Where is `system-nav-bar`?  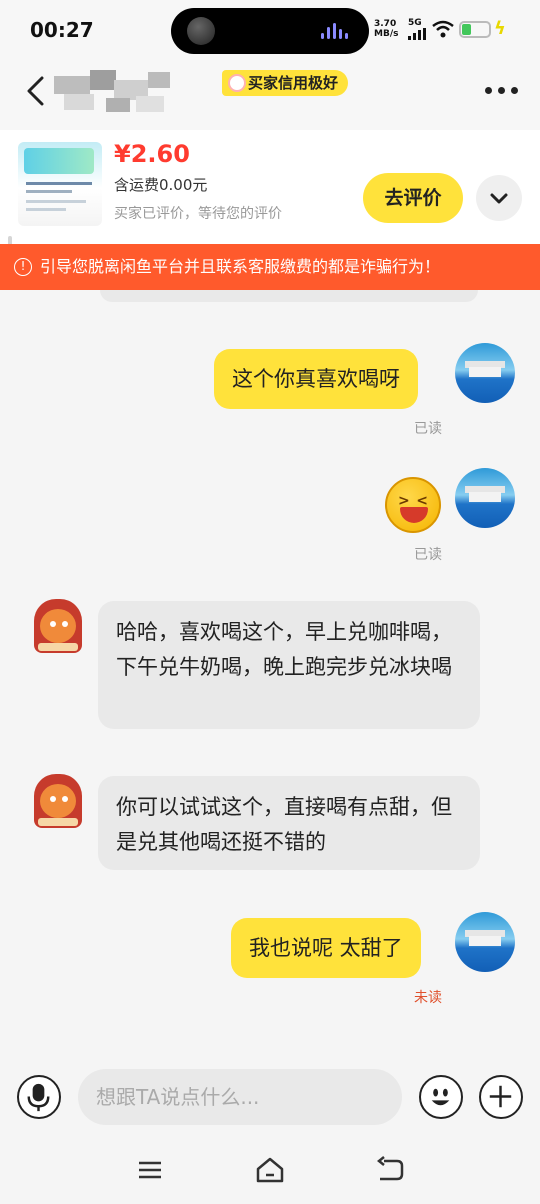
system-nav-bar is located at coordinates (270, 1170).